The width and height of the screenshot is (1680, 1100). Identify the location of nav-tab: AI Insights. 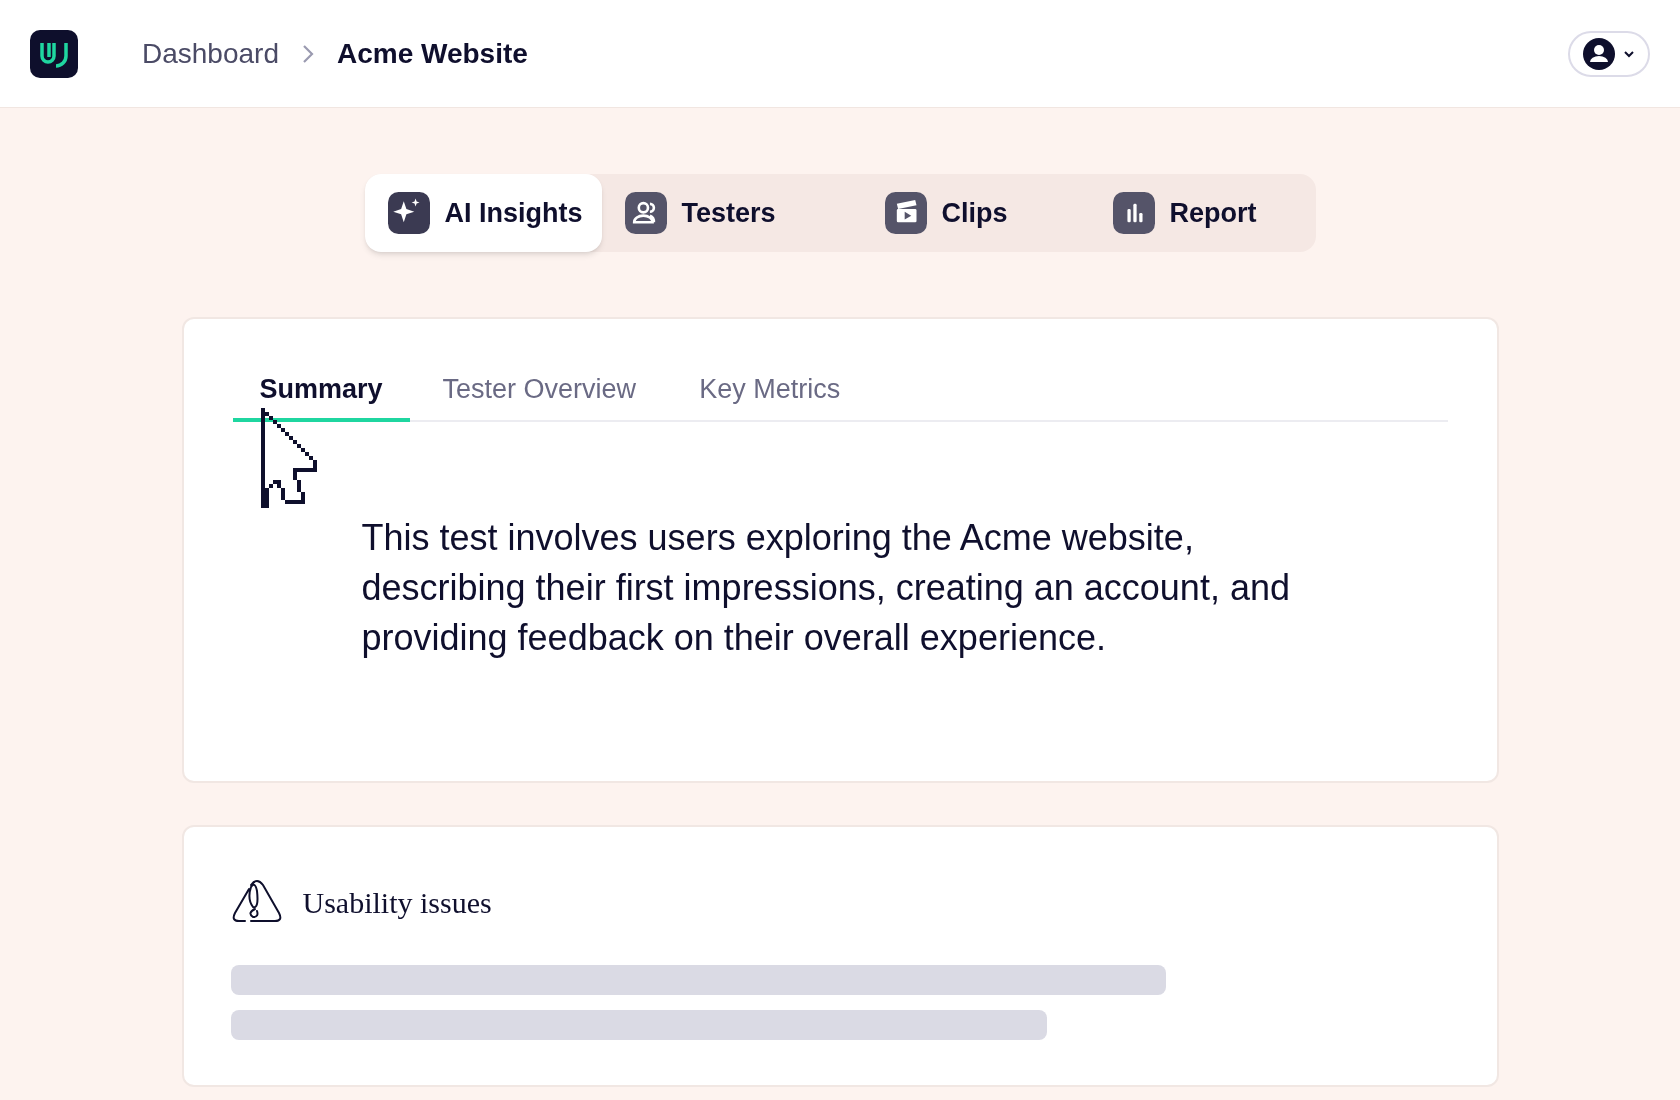
(483, 213).